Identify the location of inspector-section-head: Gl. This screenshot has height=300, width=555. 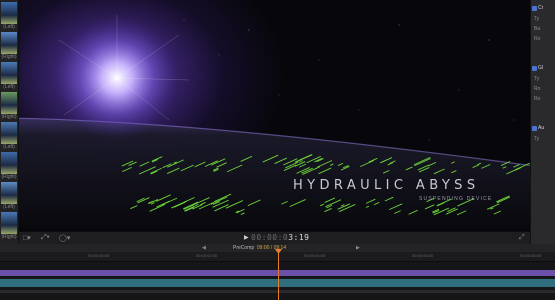
(540, 68).